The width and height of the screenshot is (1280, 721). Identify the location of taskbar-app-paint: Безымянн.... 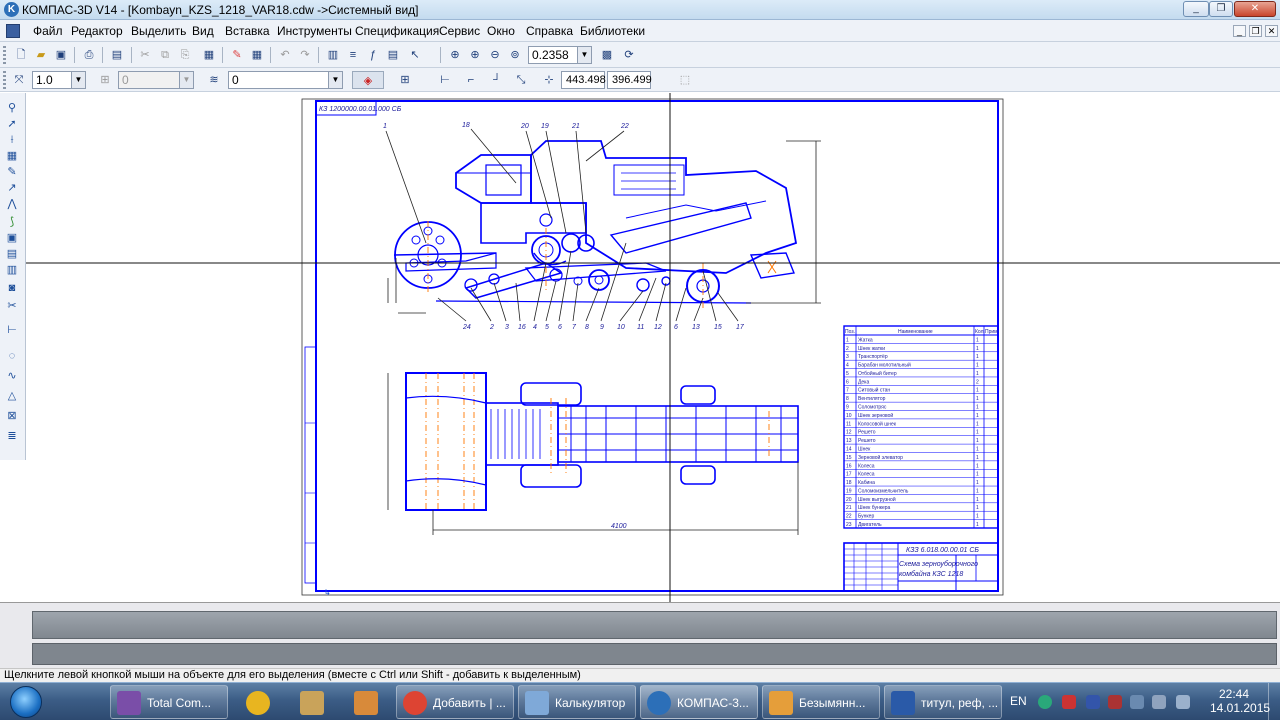
(821, 702).